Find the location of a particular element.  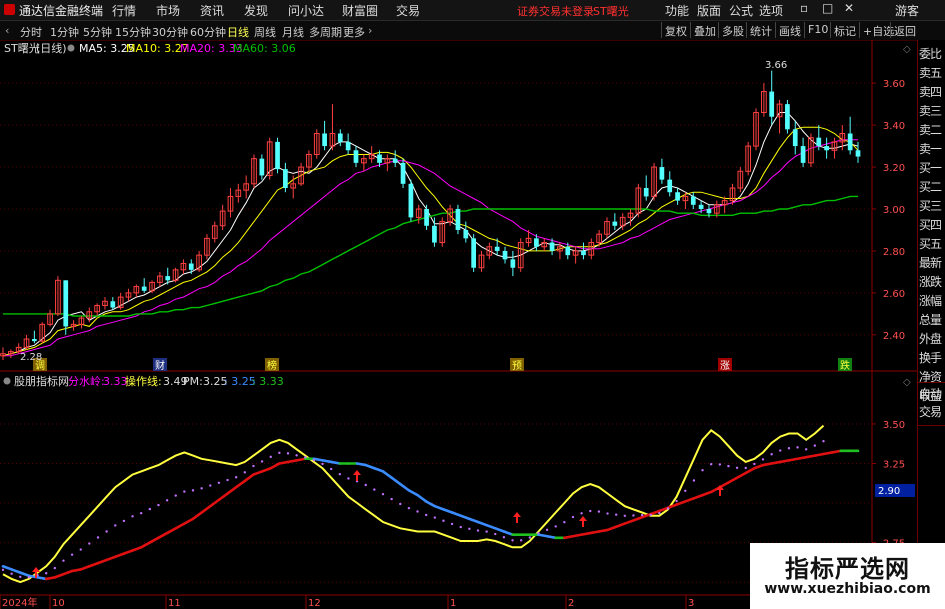

menu-options: 选项 is located at coordinates (771, 10).